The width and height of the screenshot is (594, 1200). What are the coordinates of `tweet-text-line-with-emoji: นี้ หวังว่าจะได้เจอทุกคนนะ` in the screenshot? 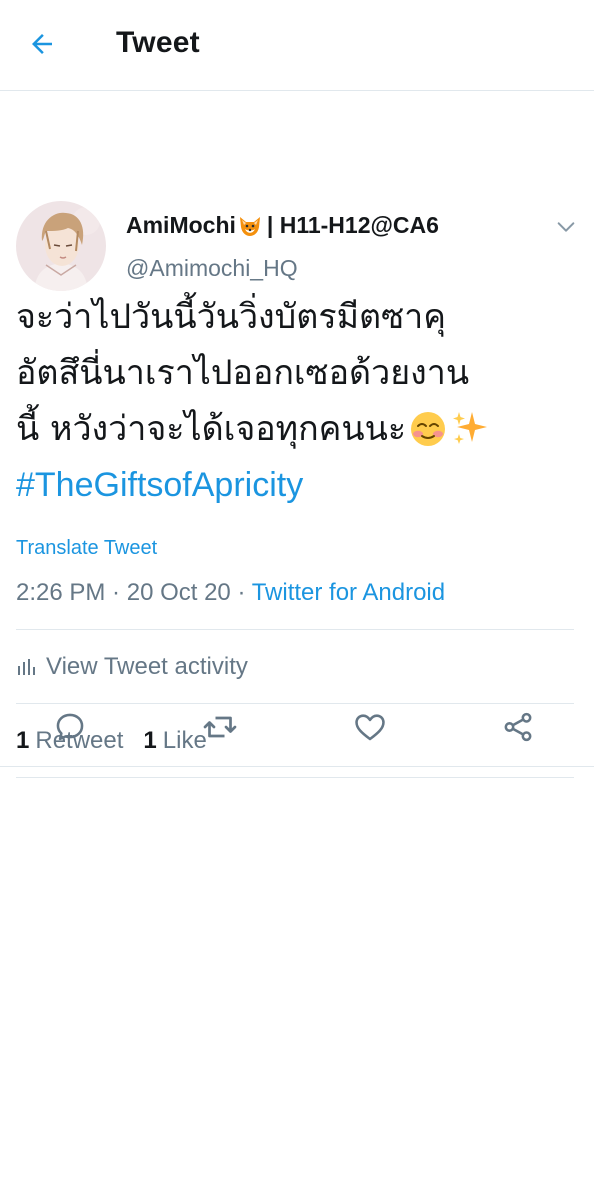 It's located at (296, 429).